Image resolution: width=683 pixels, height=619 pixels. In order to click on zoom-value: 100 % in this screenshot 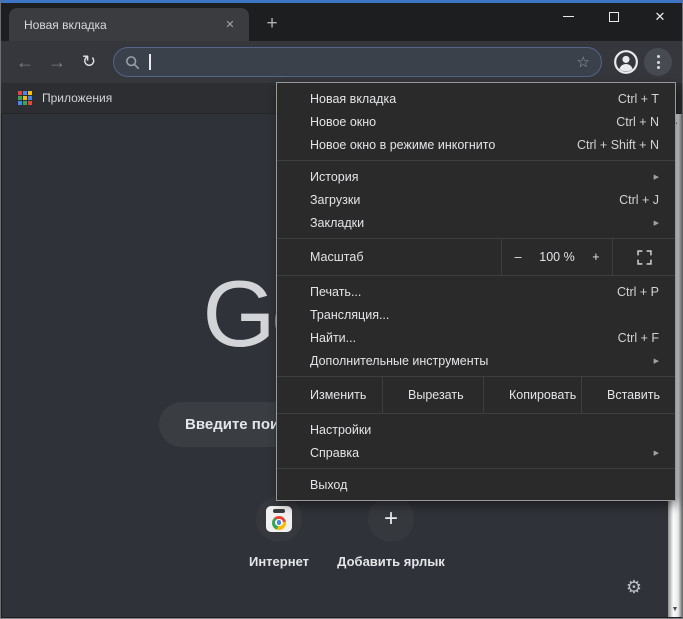, I will do `click(557, 257)`.